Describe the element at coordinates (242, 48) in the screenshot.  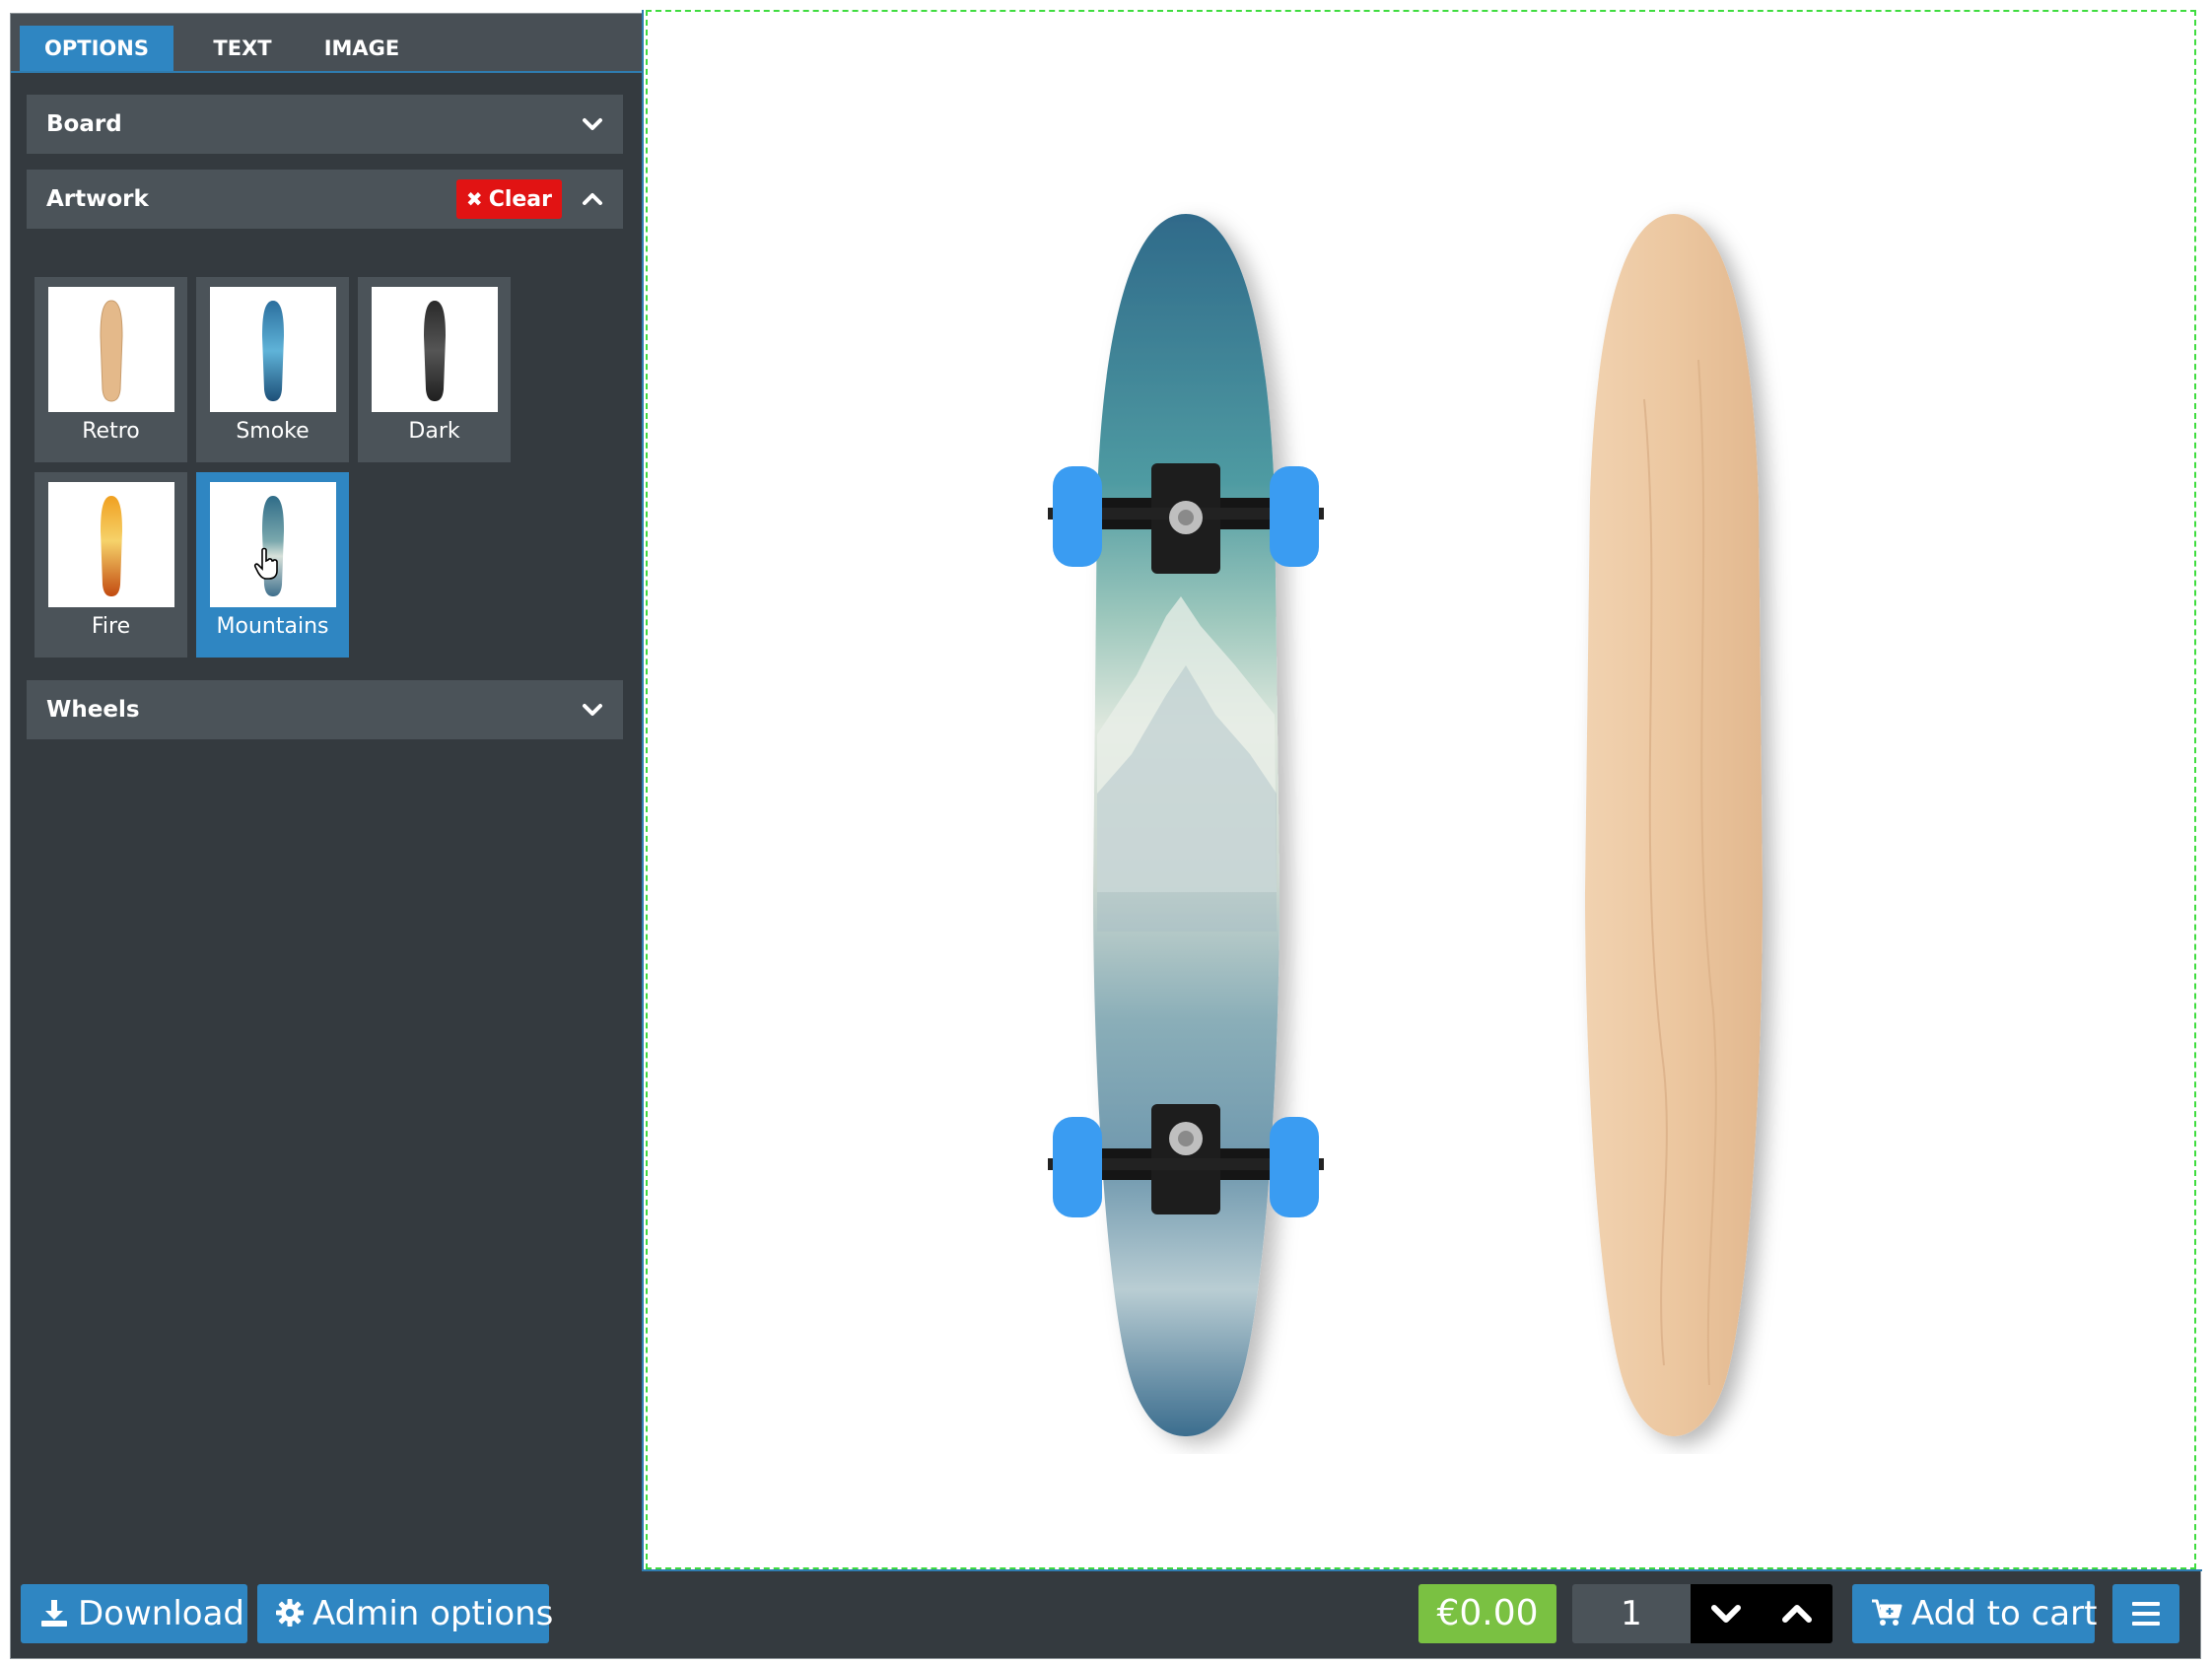
I see `tab-text: TEXT` at that location.